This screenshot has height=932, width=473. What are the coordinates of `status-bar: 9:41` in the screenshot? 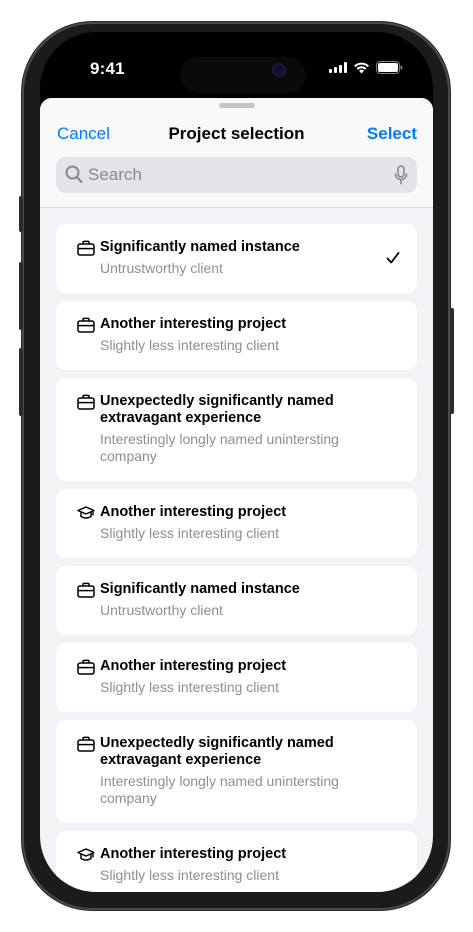 It's located at (236, 62).